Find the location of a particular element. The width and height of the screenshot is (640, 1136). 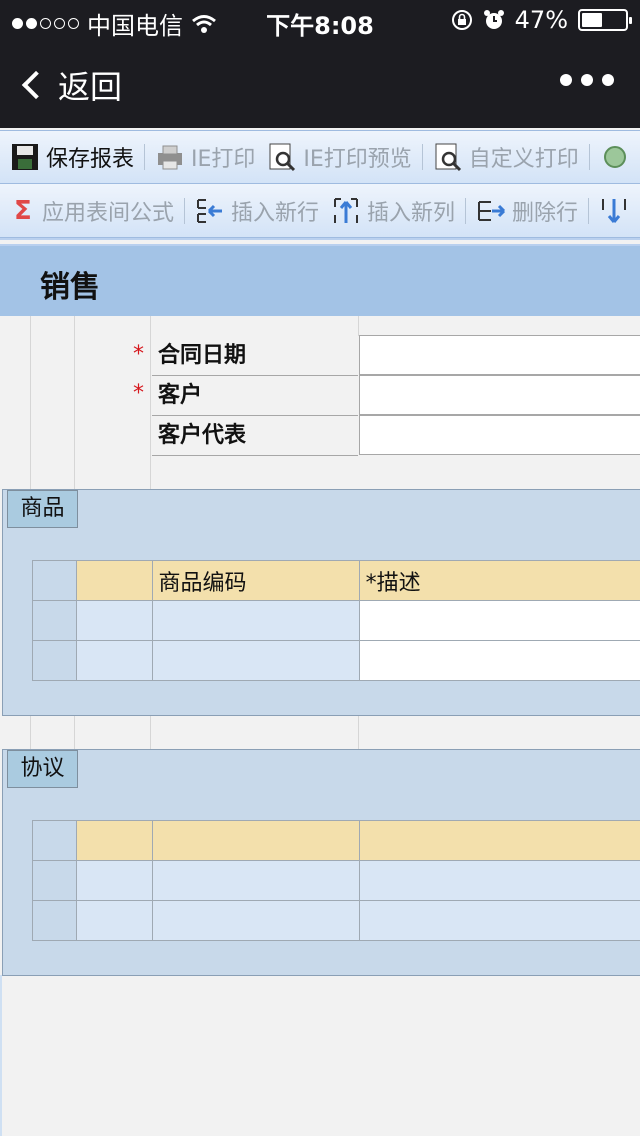

contract-date-input is located at coordinates (500, 355).